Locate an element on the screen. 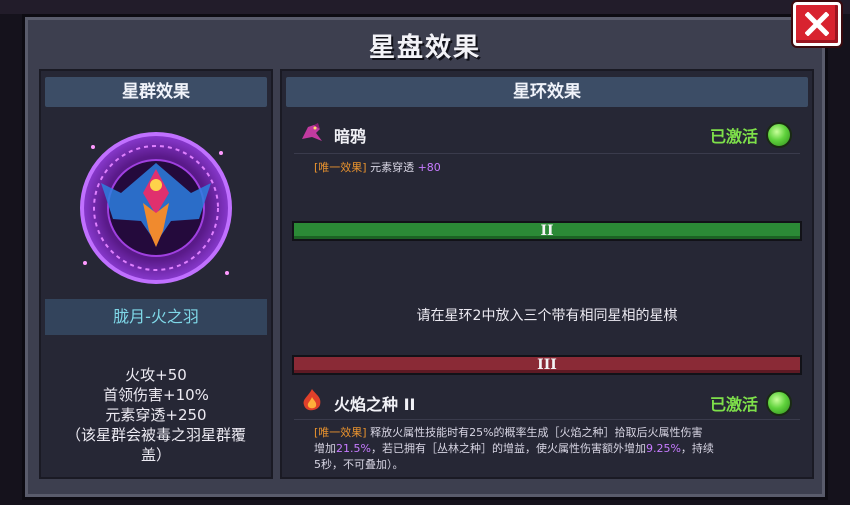 Image resolution: width=850 pixels, height=505 pixels. effect-desc: 5秒，不可叠加）。 is located at coordinates (359, 464).